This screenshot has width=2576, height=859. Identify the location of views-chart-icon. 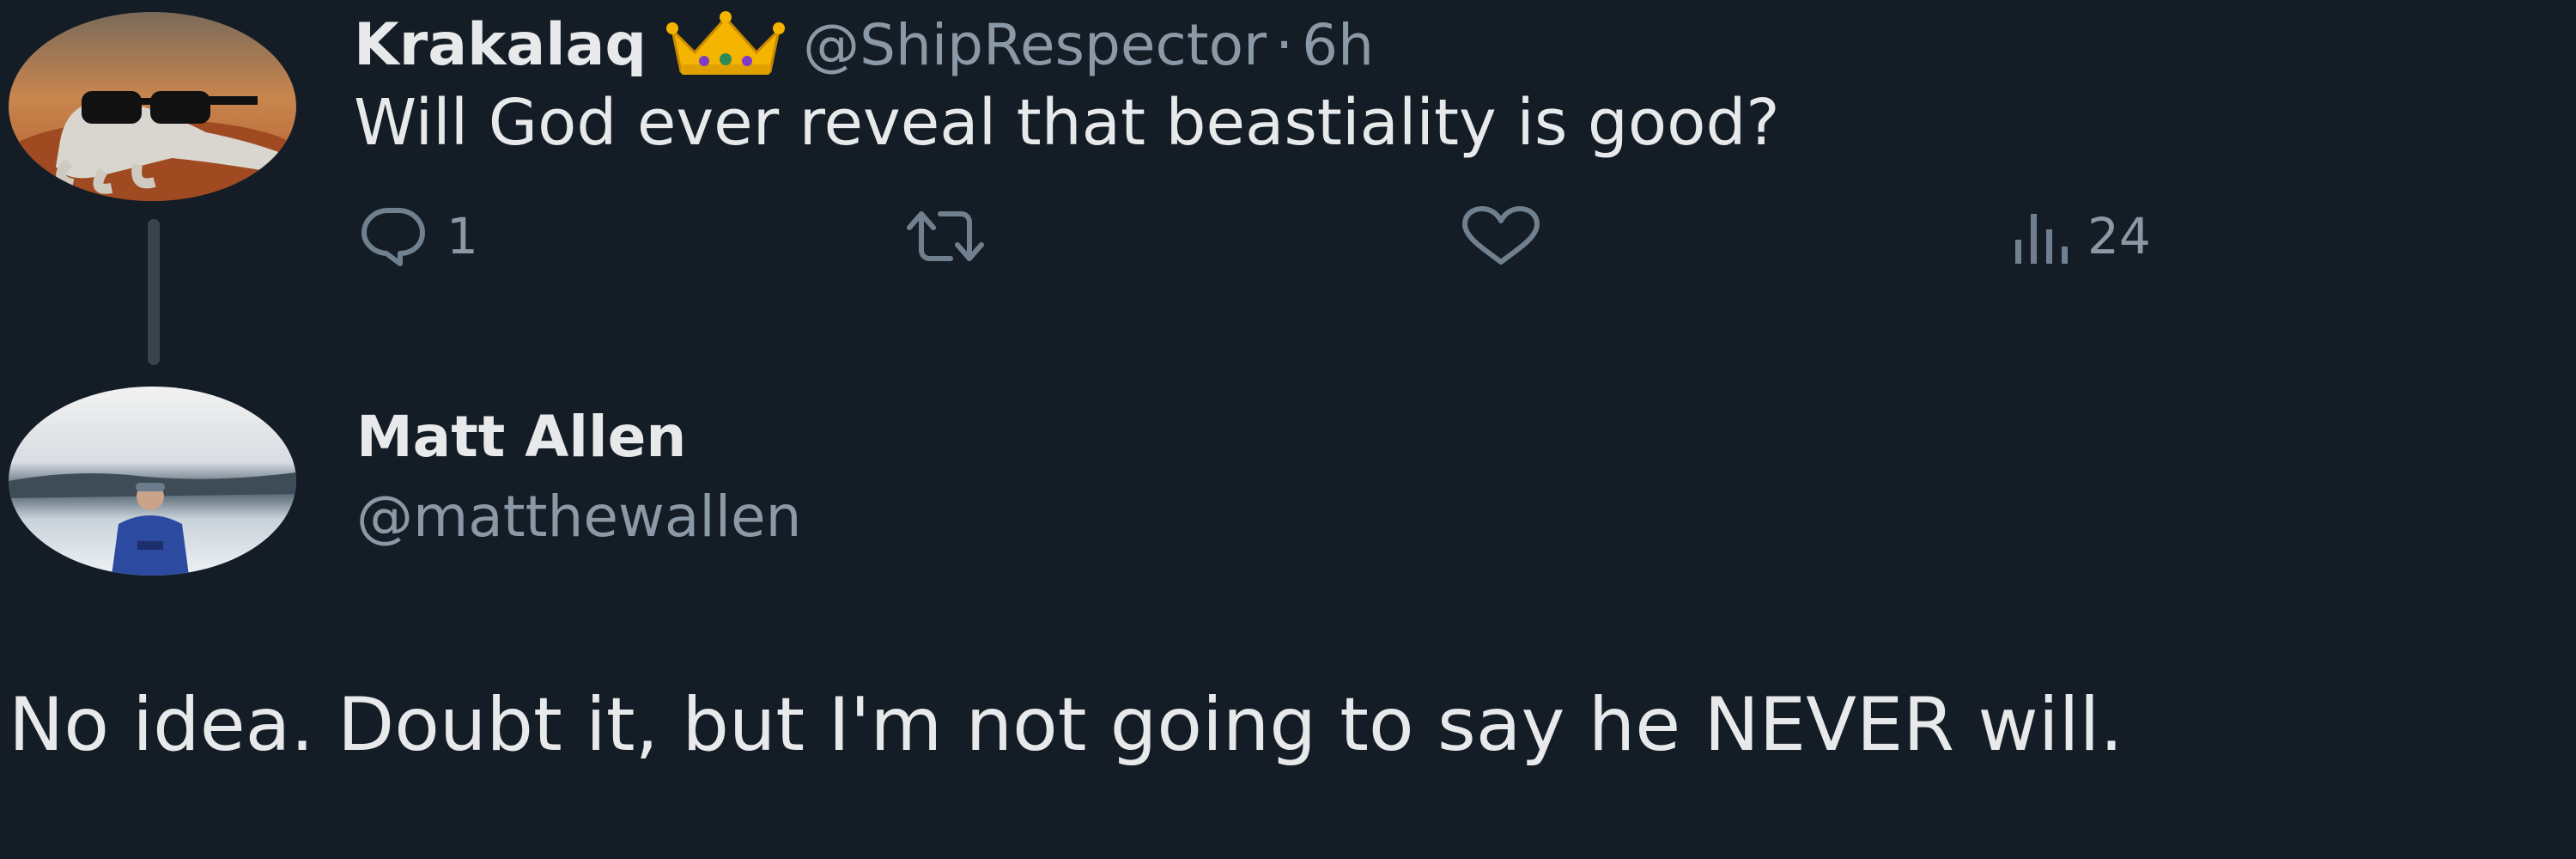
(2041, 239).